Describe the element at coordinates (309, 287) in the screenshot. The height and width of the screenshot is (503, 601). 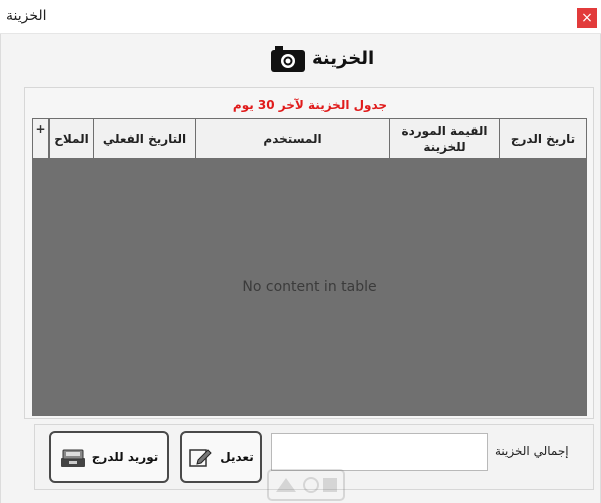
I see `empty-table-message: No content in table` at that location.